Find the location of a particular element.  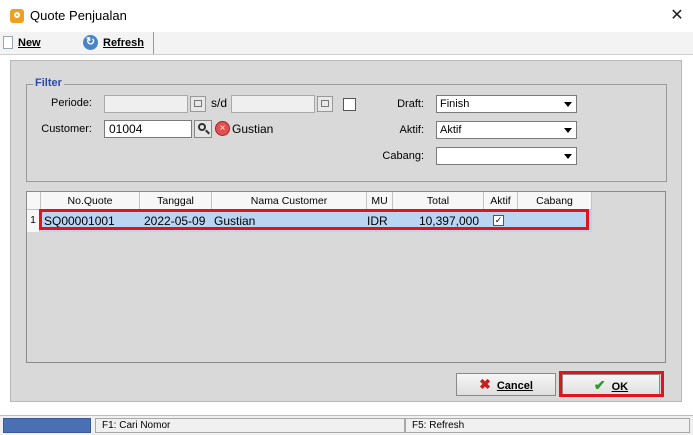

cell-tanggal: 2022-05-09 is located at coordinates (175, 221).